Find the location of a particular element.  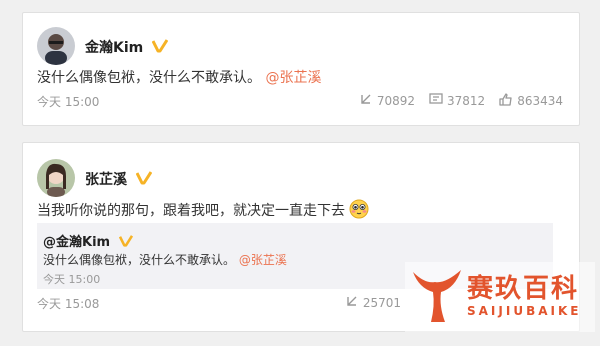

comment-button: 37812 is located at coordinates (457, 101).